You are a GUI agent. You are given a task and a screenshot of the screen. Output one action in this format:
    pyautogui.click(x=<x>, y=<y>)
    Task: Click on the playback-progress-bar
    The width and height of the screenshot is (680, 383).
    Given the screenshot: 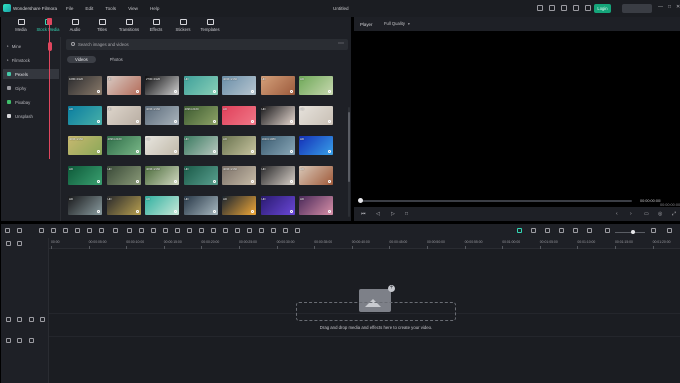 What is the action you would take?
    pyautogui.click(x=496, y=201)
    